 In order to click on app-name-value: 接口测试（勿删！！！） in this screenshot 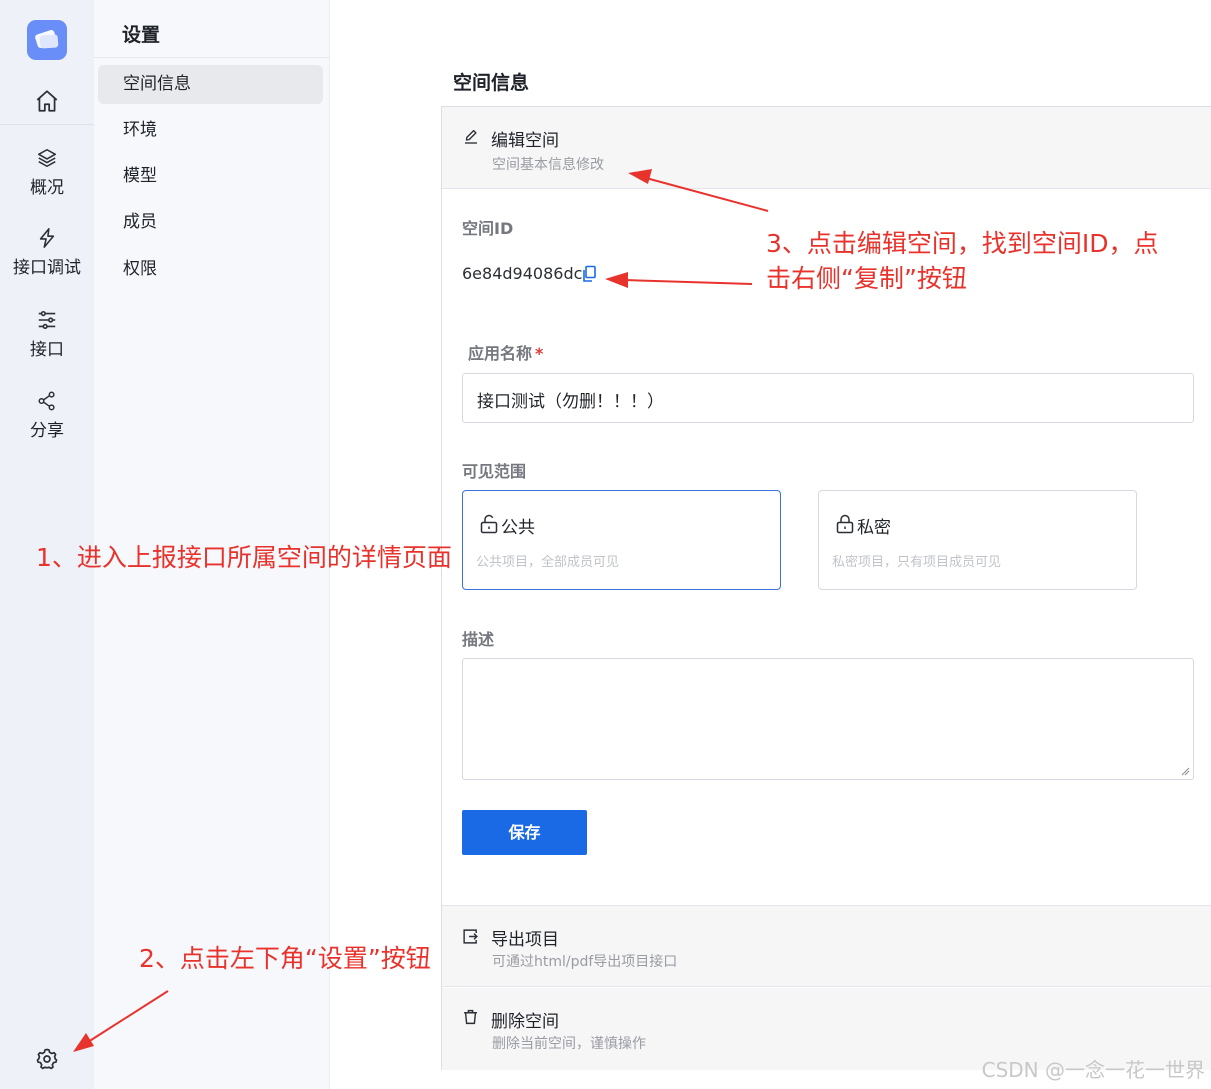, I will do `click(570, 402)`.